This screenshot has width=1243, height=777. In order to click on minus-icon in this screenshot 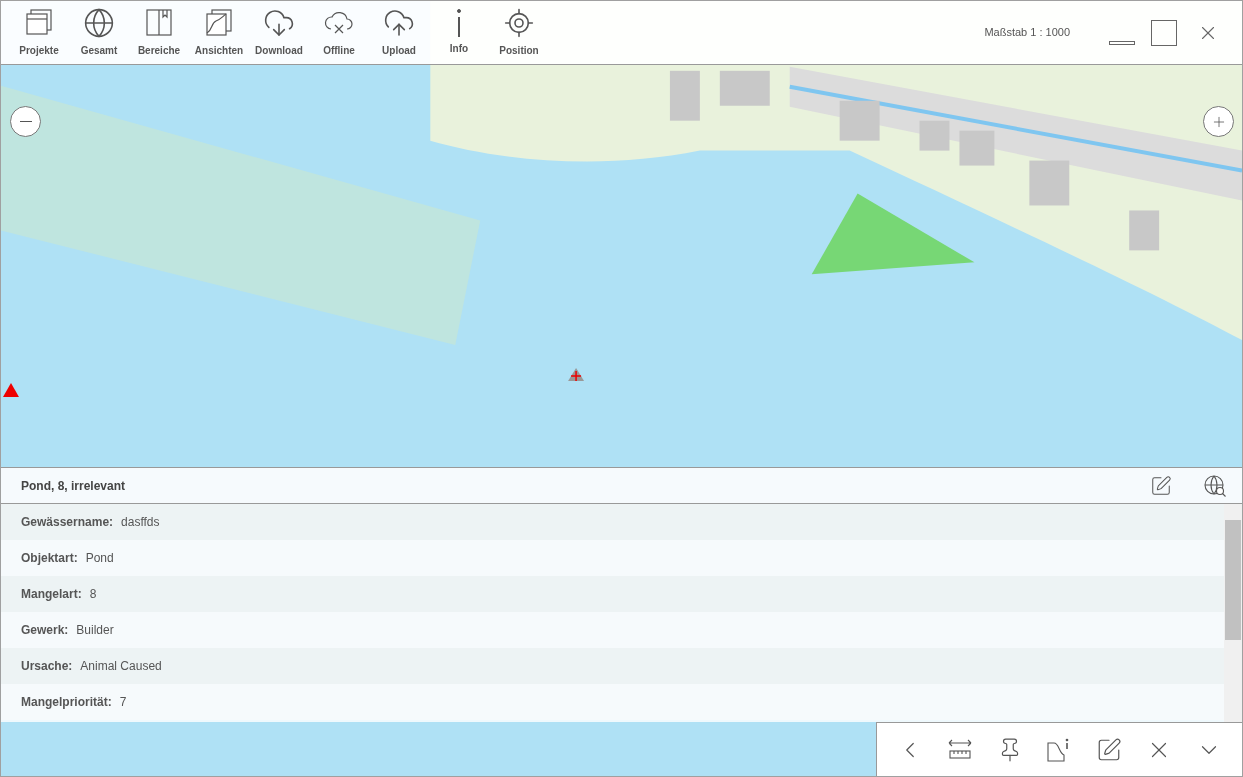, I will do `click(25, 121)`.